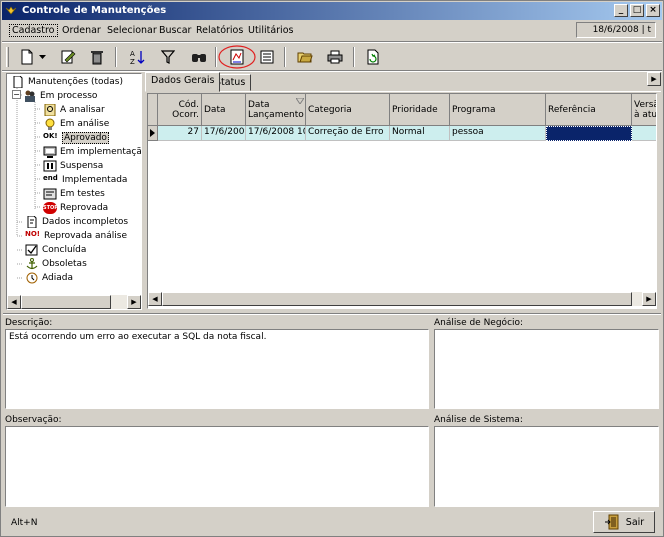  What do you see at coordinates (644, 110) in the screenshot?
I see `column-header-versao: Versã à atu` at bounding box center [644, 110].